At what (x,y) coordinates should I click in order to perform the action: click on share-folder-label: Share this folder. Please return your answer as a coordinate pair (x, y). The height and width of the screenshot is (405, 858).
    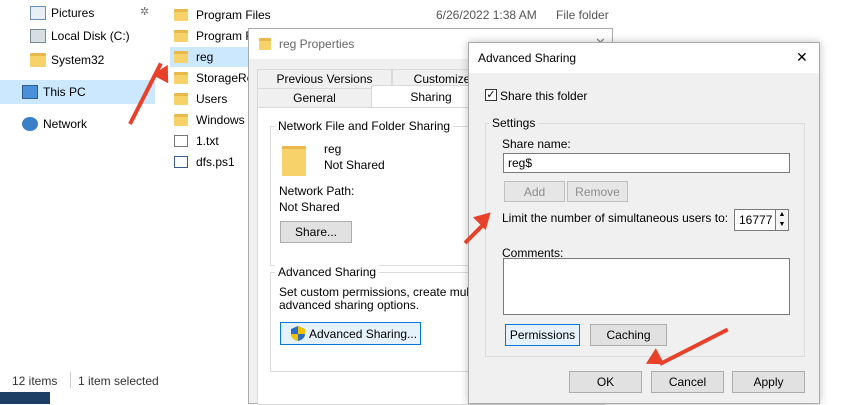
    Looking at the image, I should click on (544, 96).